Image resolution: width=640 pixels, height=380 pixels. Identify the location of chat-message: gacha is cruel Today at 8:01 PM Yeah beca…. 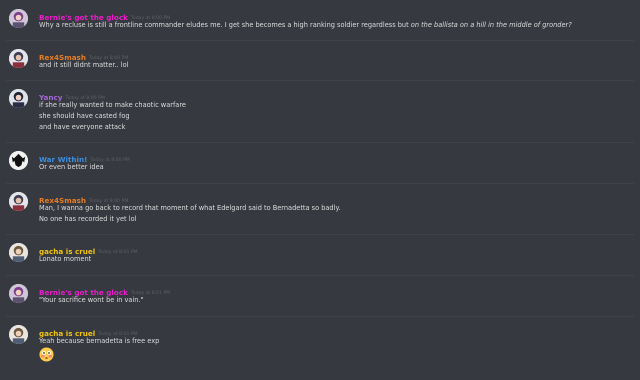
(320, 344).